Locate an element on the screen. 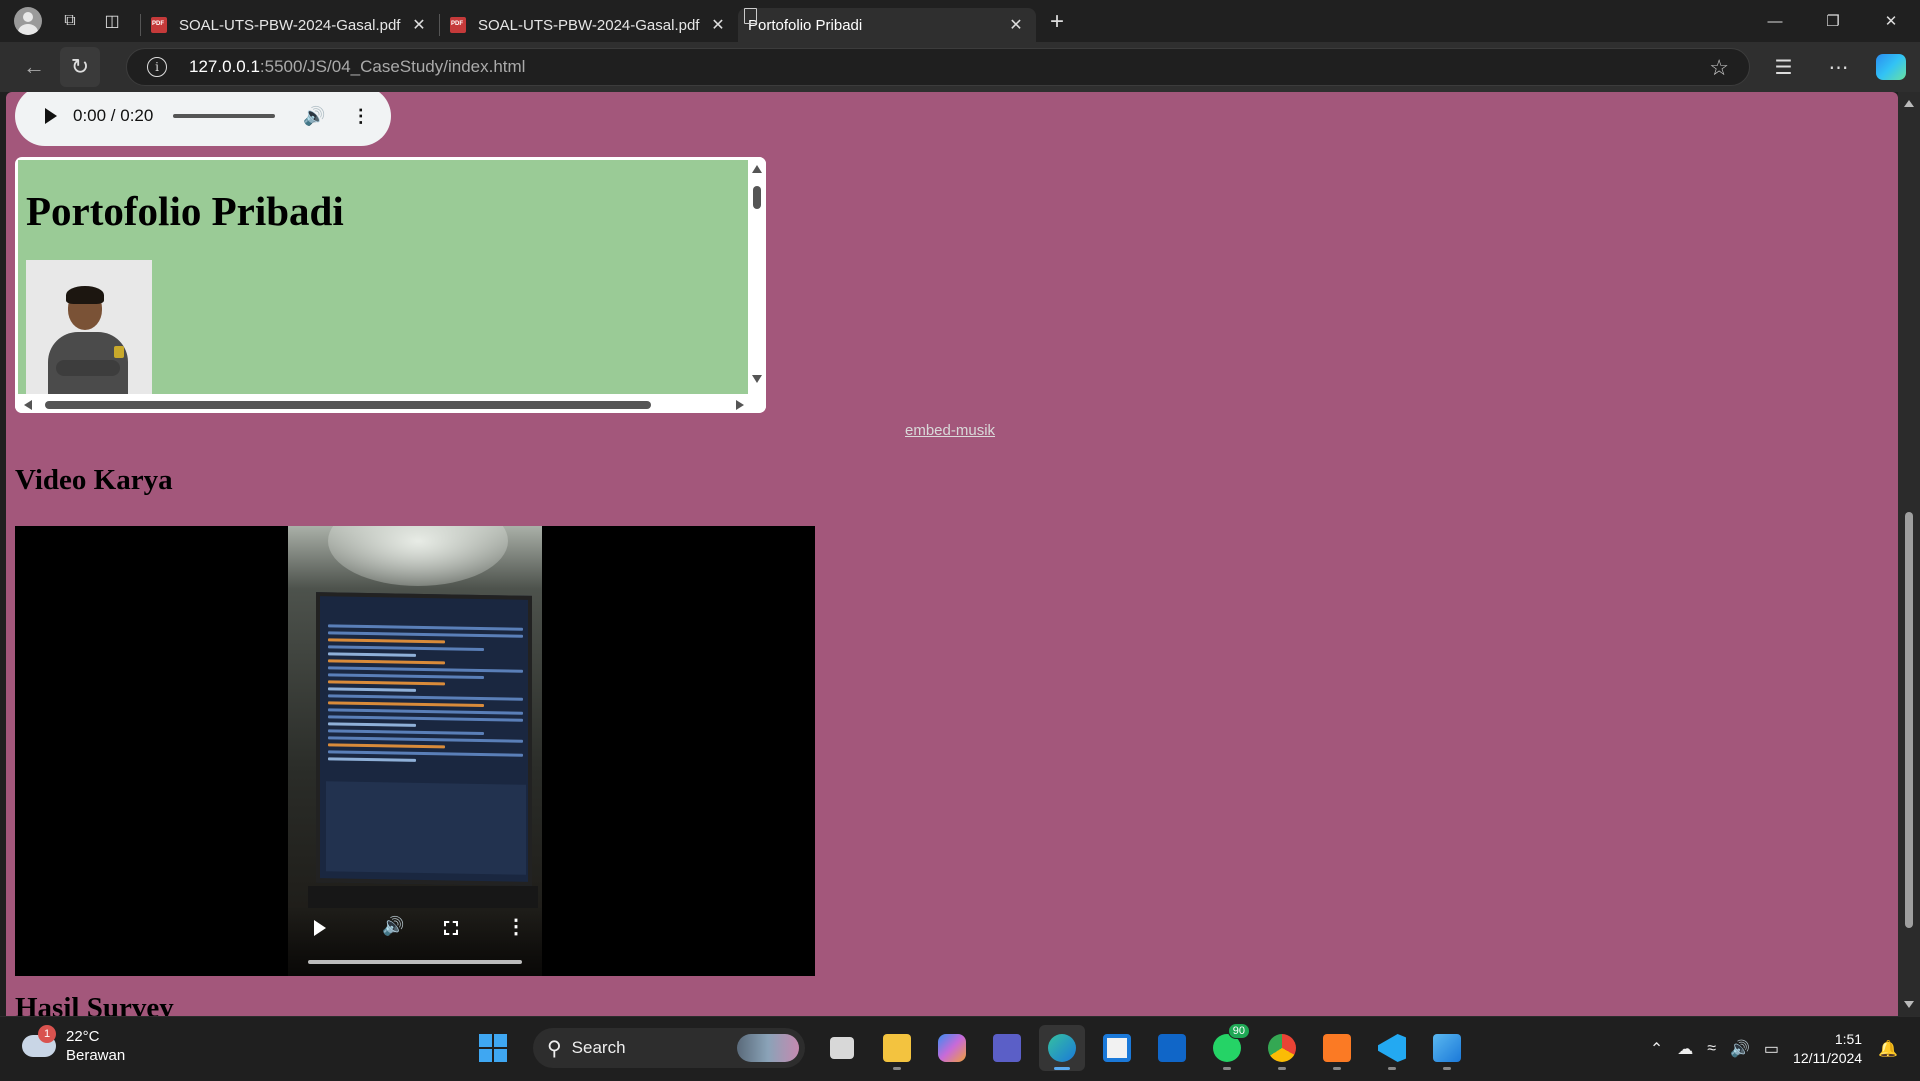 Image resolution: width=1920 pixels, height=1081 pixels. chrome-icon is located at coordinates (1282, 1048).